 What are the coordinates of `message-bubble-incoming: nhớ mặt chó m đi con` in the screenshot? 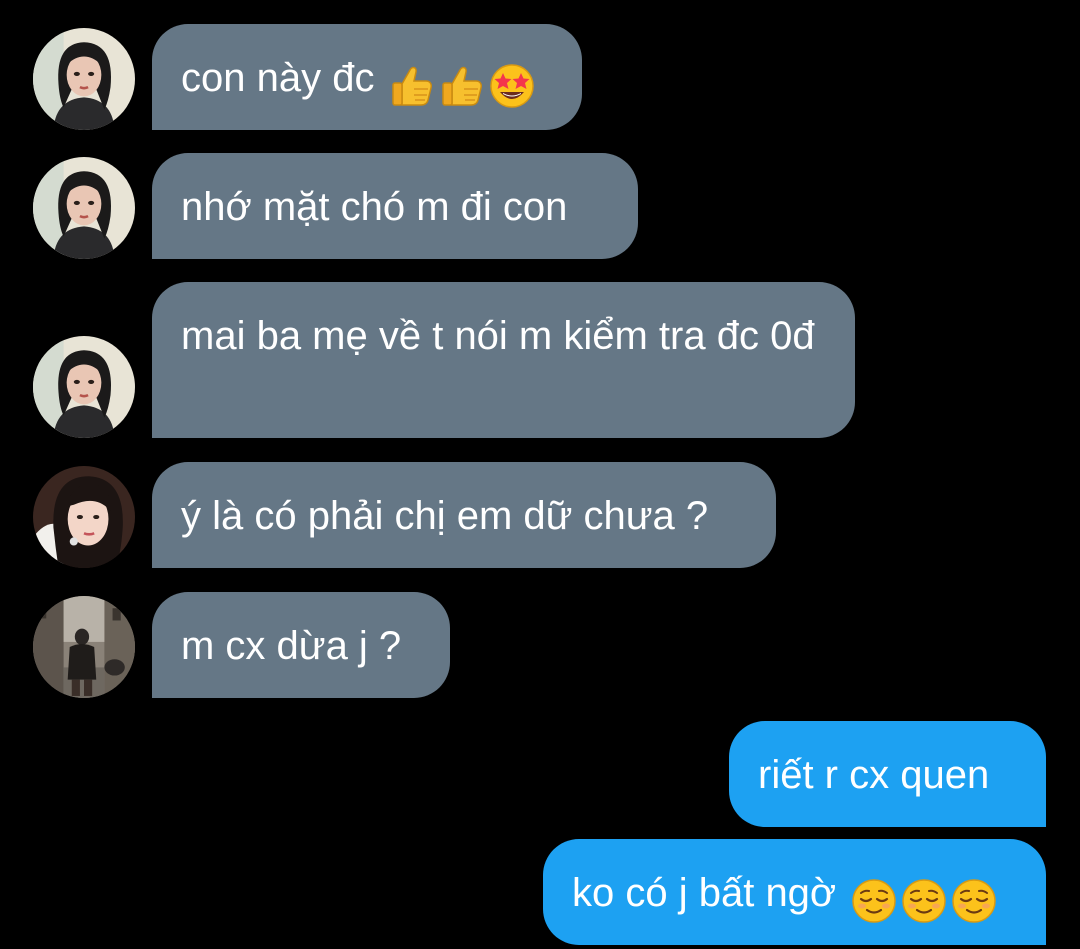 It's located at (395, 206).